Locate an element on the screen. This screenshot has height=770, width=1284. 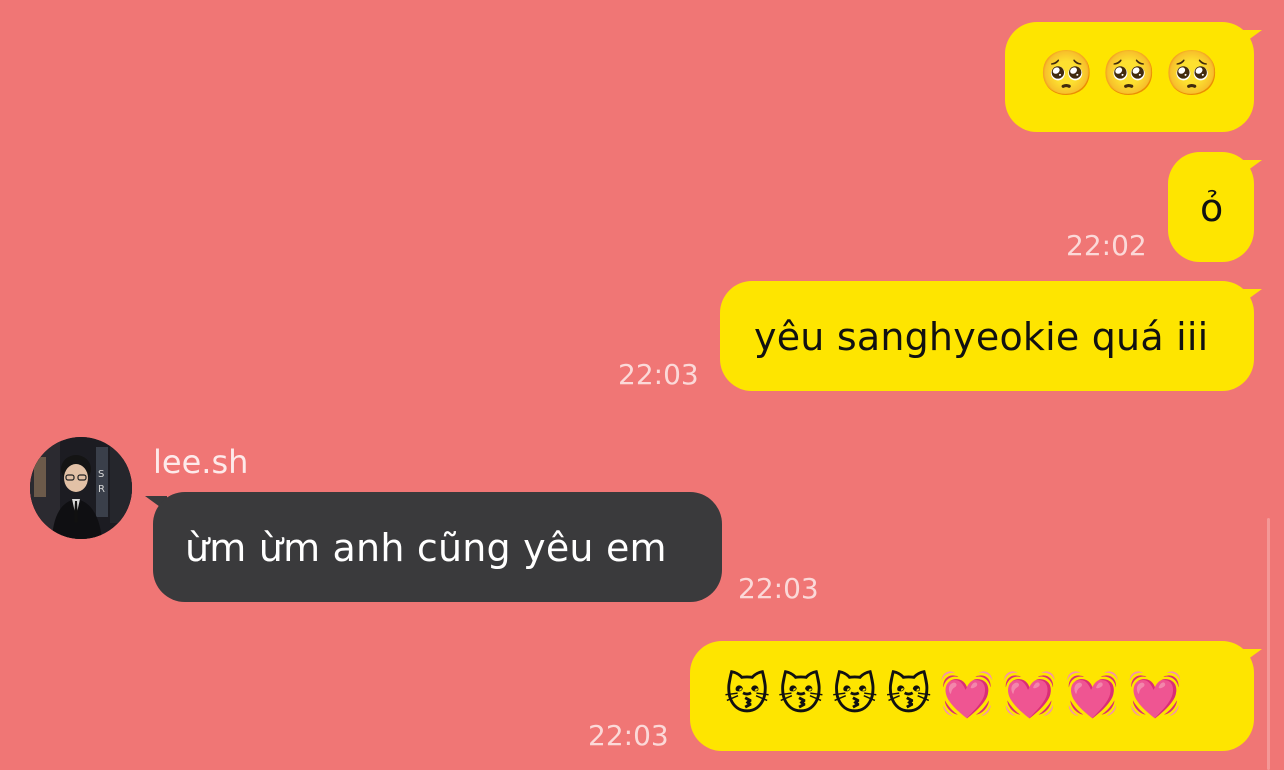
message-text: ừm ừm anh cũng yêu em is located at coordinates (426, 548).